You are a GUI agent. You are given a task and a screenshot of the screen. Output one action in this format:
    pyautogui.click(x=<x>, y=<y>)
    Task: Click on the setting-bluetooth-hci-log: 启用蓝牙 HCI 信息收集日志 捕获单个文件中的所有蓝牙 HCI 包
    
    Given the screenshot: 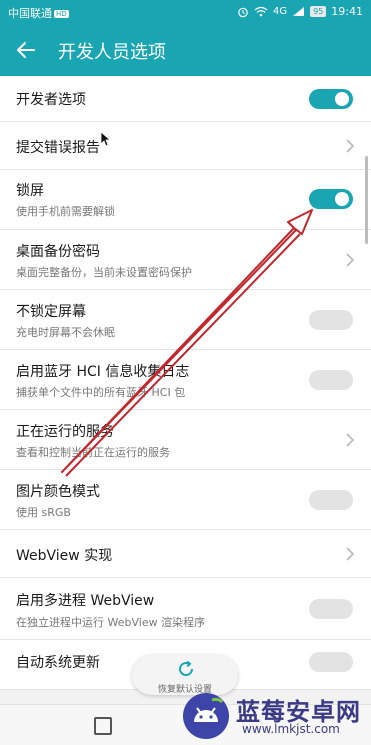 What is the action you would take?
    pyautogui.click(x=185, y=380)
    